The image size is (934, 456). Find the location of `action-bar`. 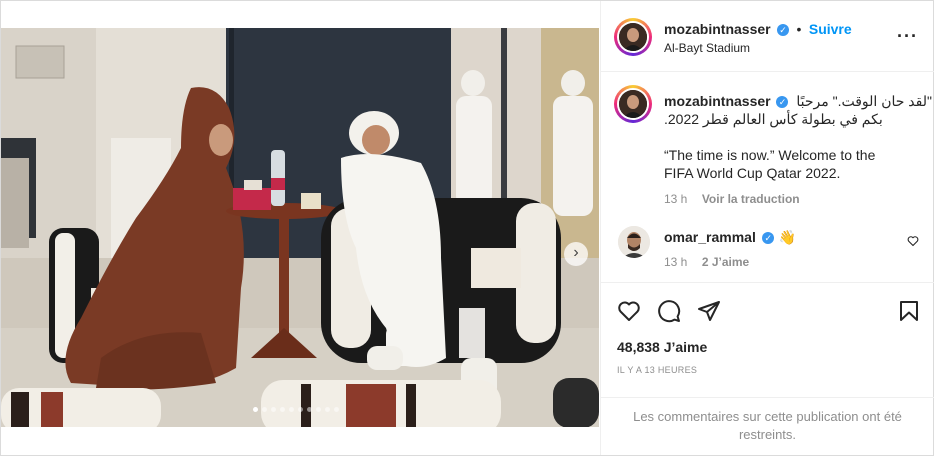

action-bar is located at coordinates (767, 312).